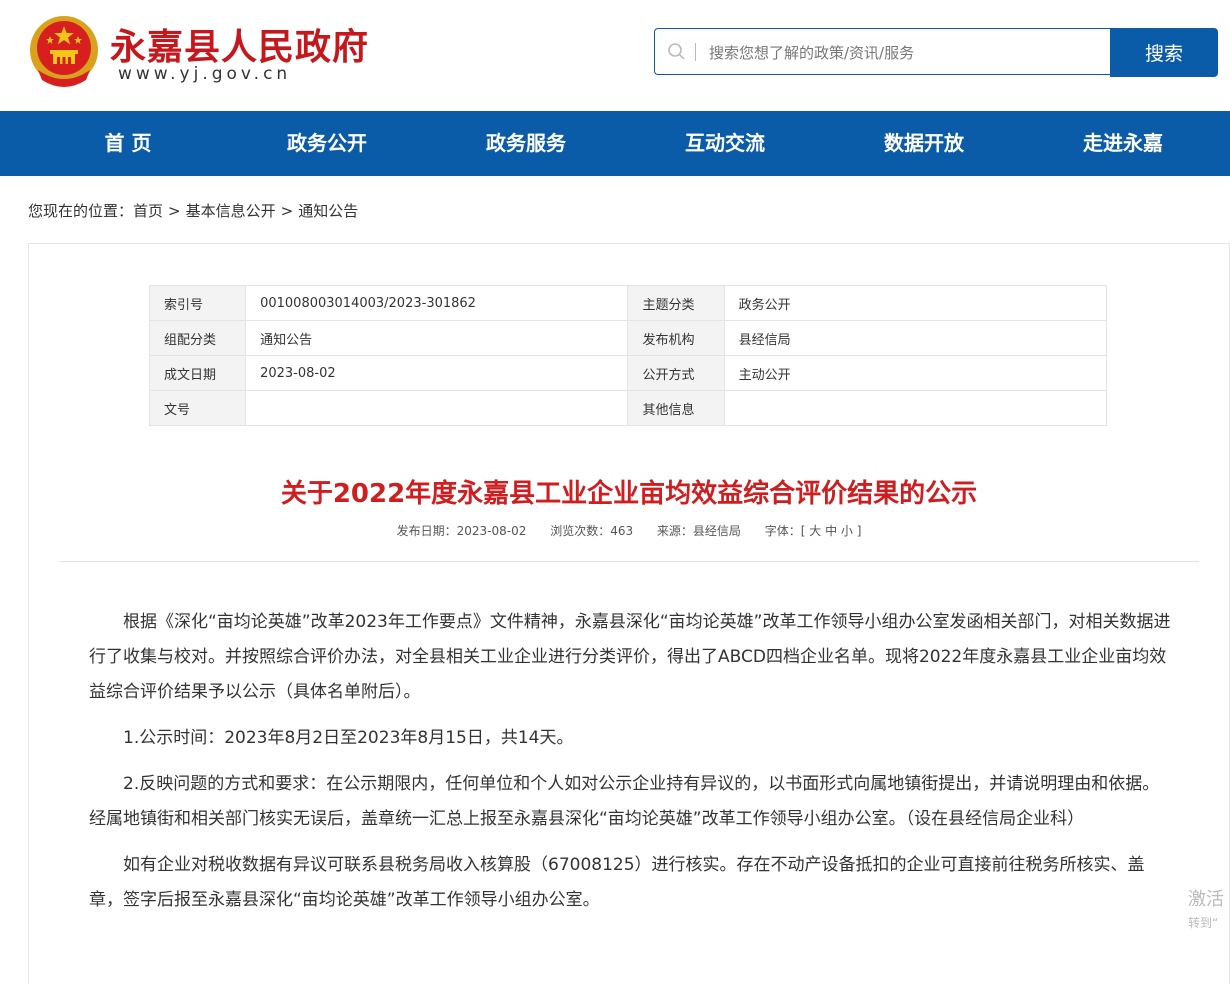 This screenshot has width=1230, height=984. What do you see at coordinates (197, 373) in the screenshot?
I see `meta-label: 成文日期` at bounding box center [197, 373].